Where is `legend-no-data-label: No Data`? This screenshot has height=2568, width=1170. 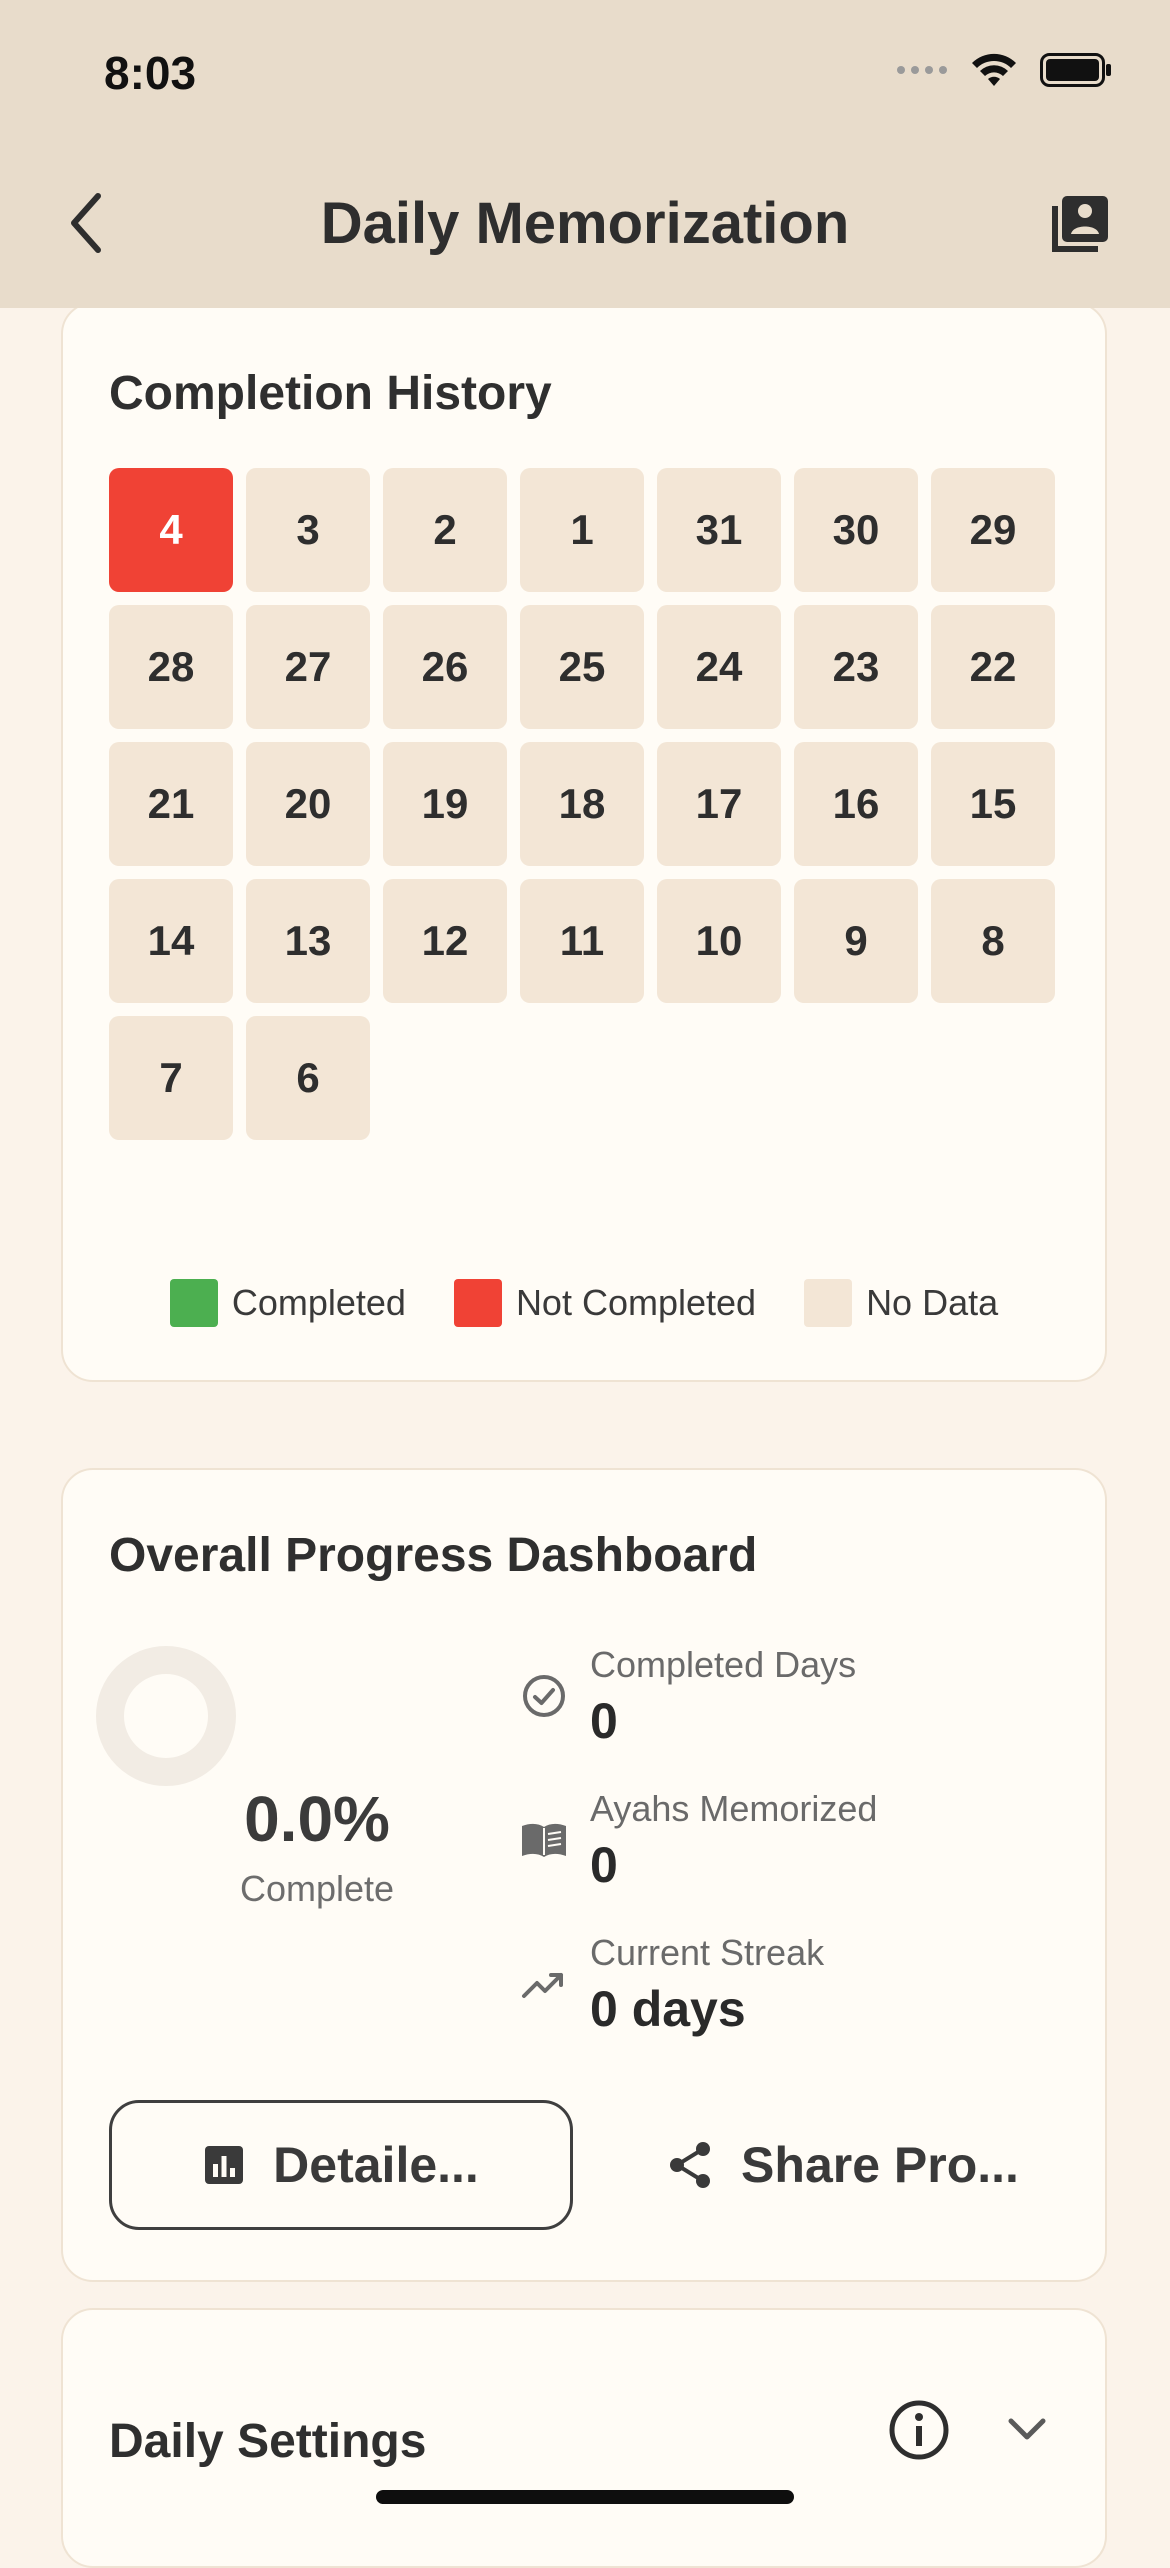
legend-no-data-label: No Data is located at coordinates (932, 1302).